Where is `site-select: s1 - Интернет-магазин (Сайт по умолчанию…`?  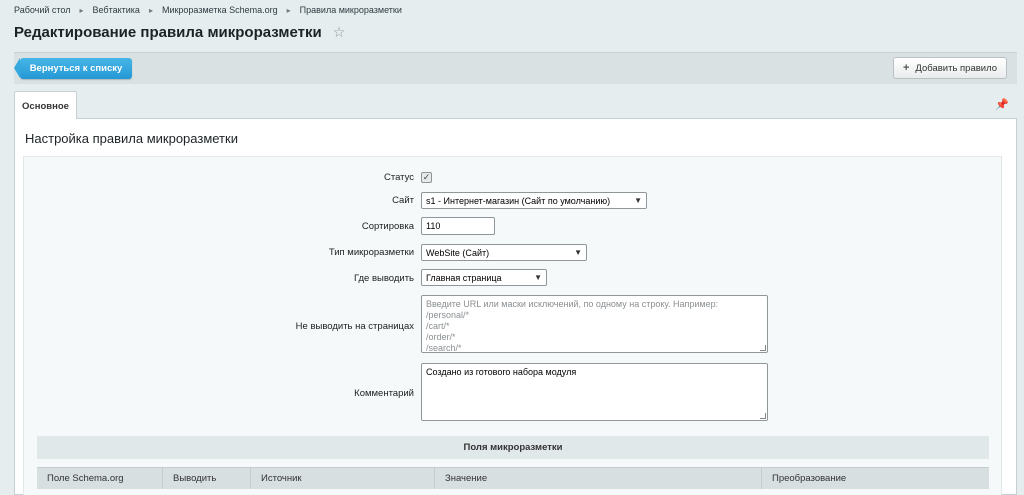 site-select: s1 - Интернет-магазин (Сайт по умолчанию… is located at coordinates (534, 200).